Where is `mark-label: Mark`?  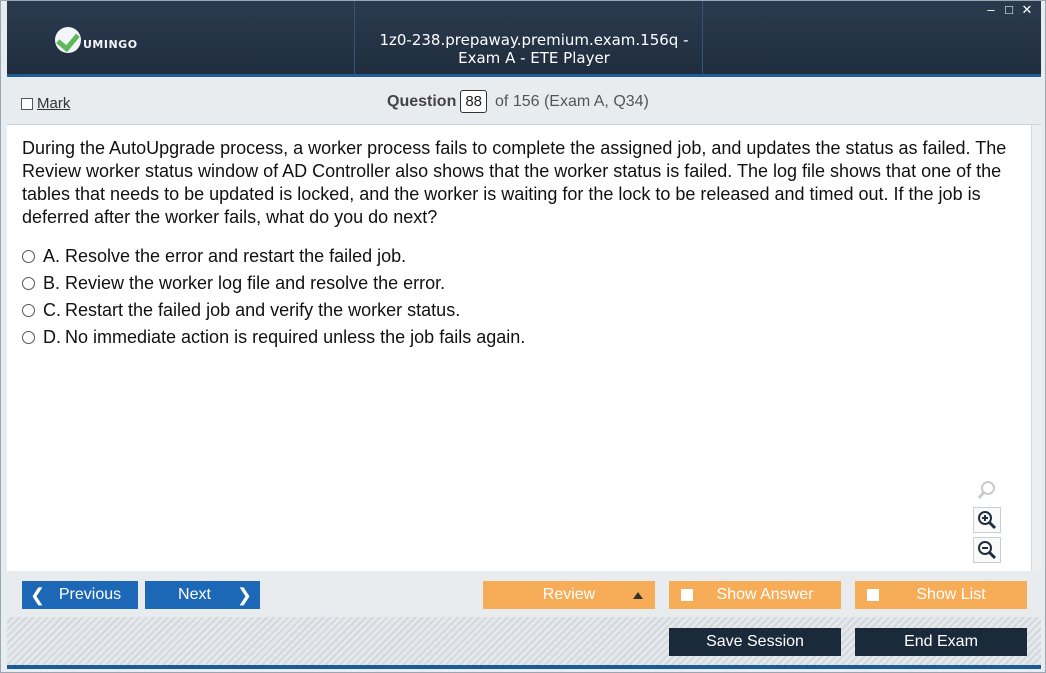
mark-label: Mark is located at coordinates (53, 103).